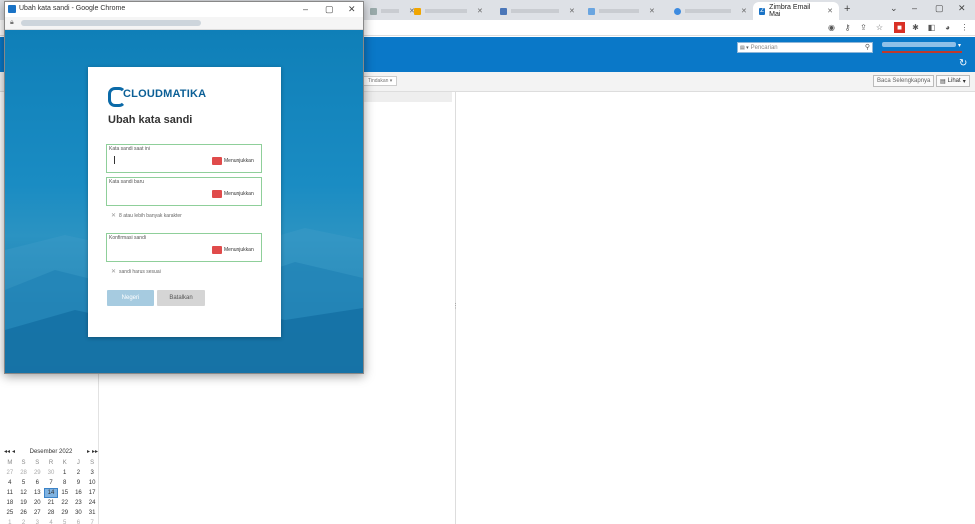 This screenshot has width=975, height=524. What do you see at coordinates (51, 451) in the screenshot?
I see `calendar-month-label: Desember 2022` at bounding box center [51, 451].